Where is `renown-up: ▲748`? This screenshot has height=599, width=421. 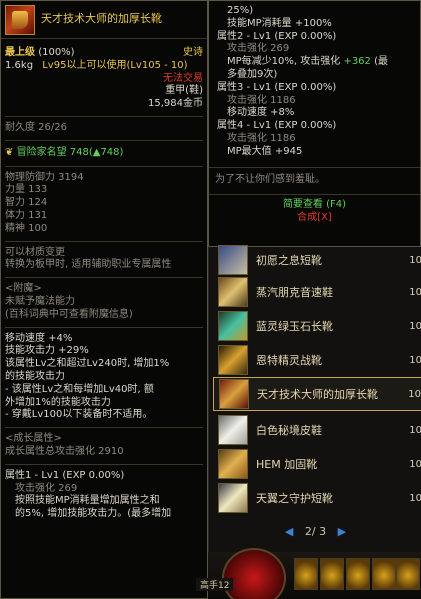 renown-up: ▲748 is located at coordinates (106, 152).